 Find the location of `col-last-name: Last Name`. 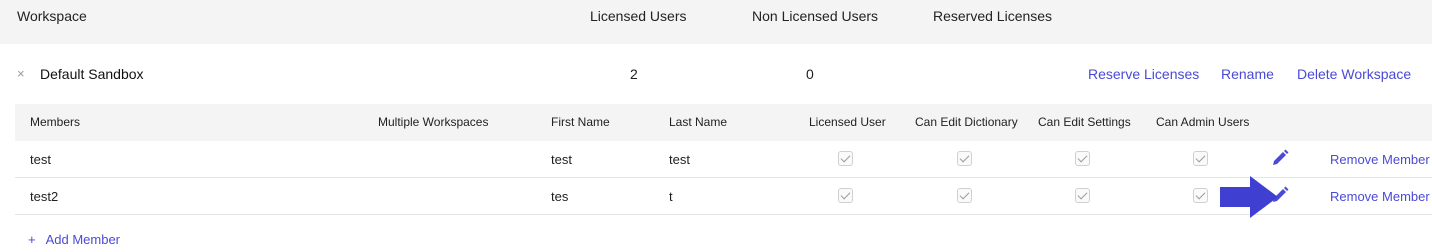

col-last-name: Last Name is located at coordinates (698, 122).